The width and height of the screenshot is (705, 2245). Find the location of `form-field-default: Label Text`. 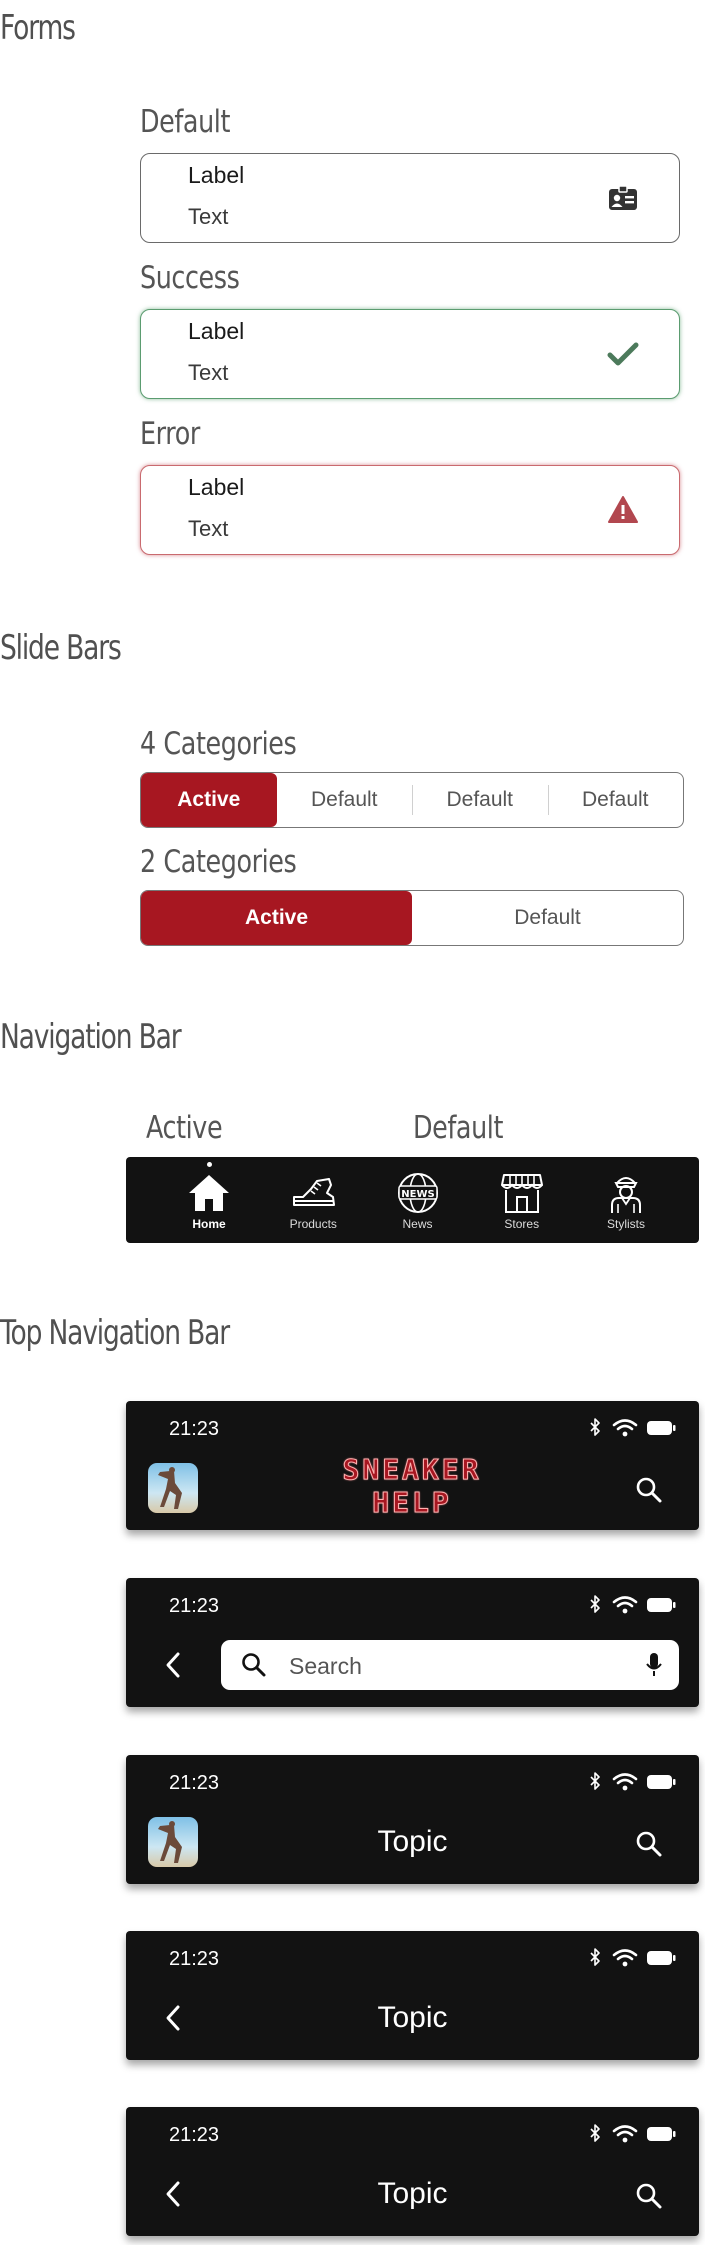

form-field-default: Label Text is located at coordinates (410, 198).